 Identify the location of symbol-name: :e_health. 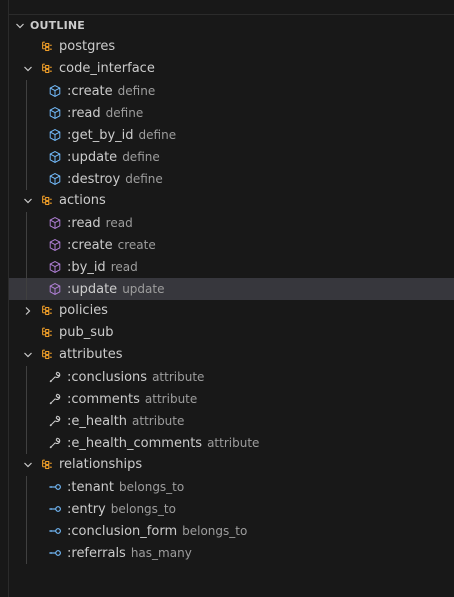
(97, 421).